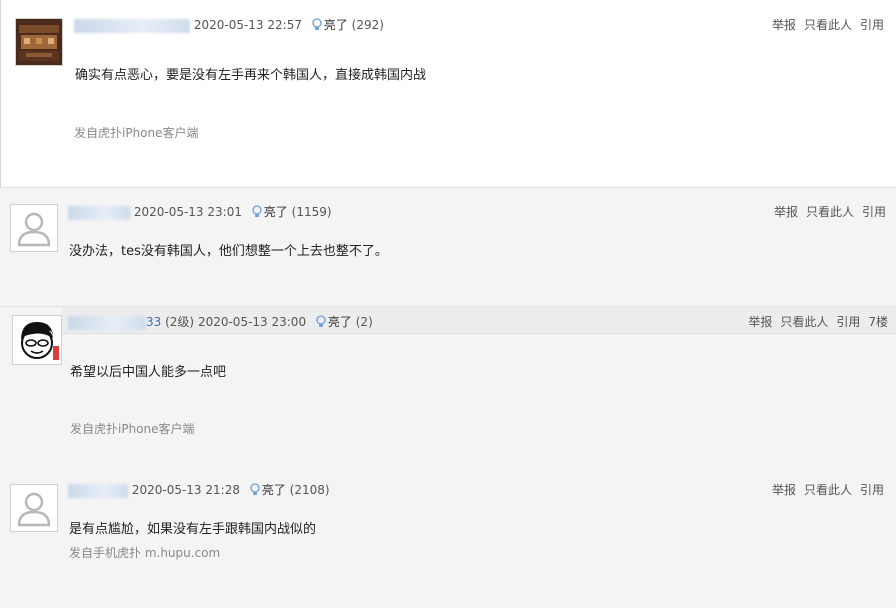 The image size is (896, 608). I want to click on light-count: (2), so click(364, 322).